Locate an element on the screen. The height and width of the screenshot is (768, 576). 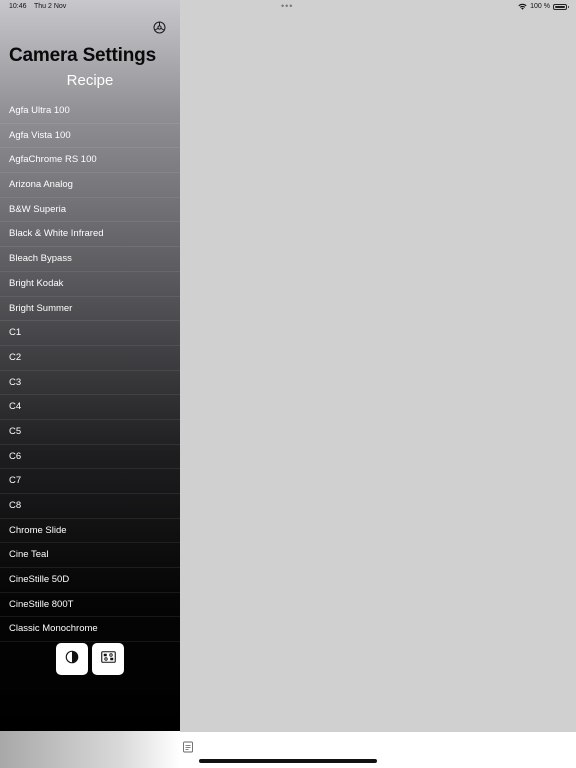
recipe-item: C6 is located at coordinates (90, 457).